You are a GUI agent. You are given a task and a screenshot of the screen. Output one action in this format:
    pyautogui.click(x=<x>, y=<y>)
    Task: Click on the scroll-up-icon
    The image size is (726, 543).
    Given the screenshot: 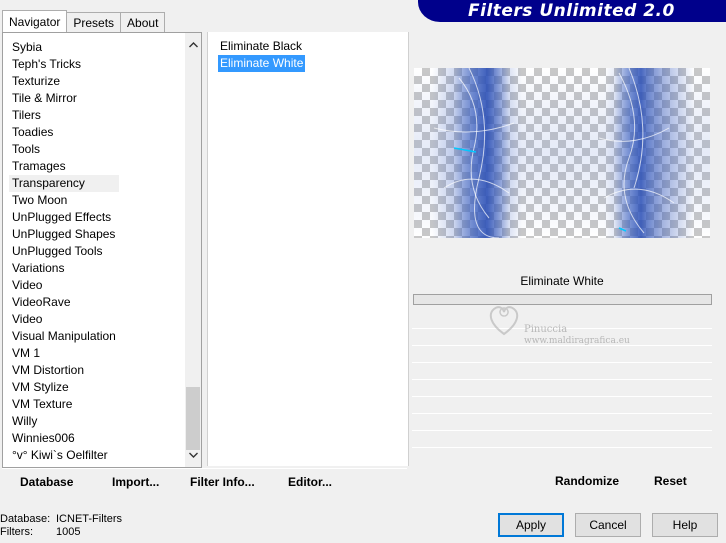 What is the action you would take?
    pyautogui.click(x=193, y=45)
    